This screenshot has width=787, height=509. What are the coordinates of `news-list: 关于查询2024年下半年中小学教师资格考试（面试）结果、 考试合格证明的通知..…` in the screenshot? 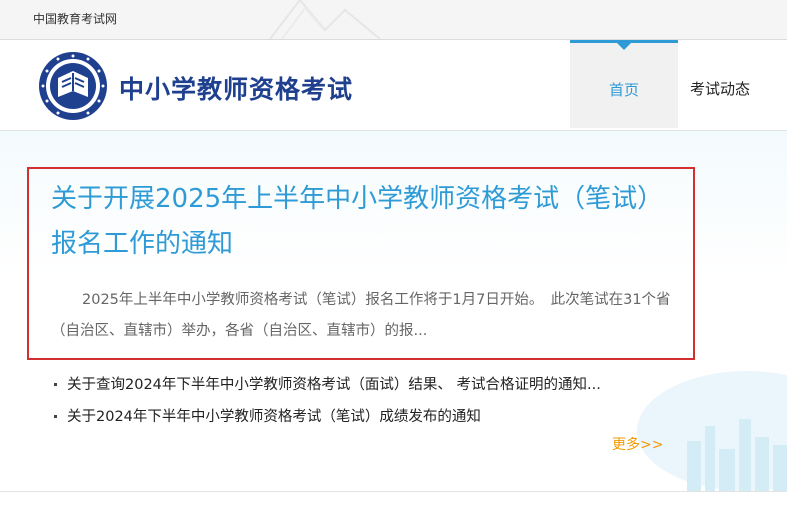 It's located at (357, 401).